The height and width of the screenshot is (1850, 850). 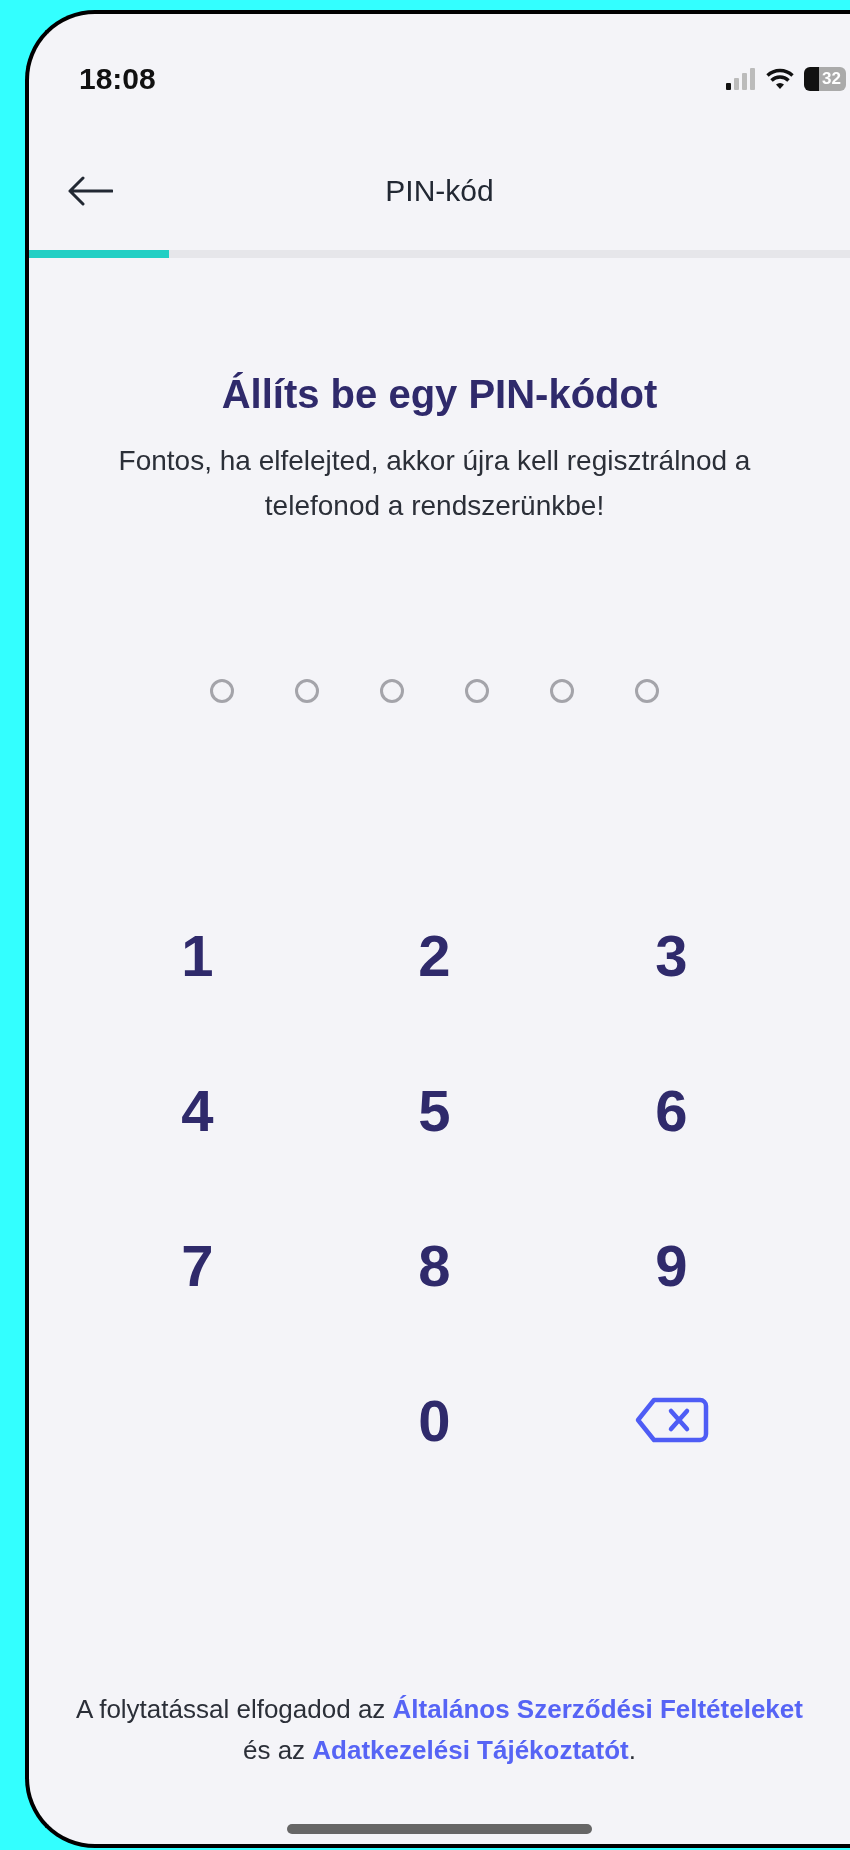 What do you see at coordinates (197, 955) in the screenshot?
I see `digit-key: 1` at bounding box center [197, 955].